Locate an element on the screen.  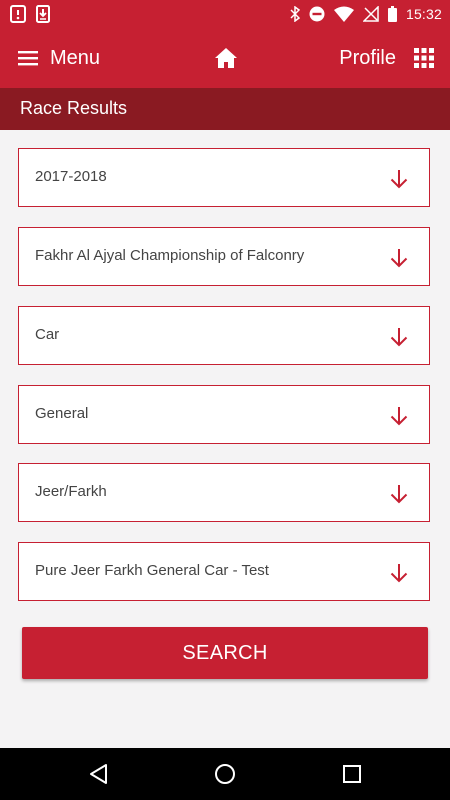
home-button is located at coordinates (226, 58).